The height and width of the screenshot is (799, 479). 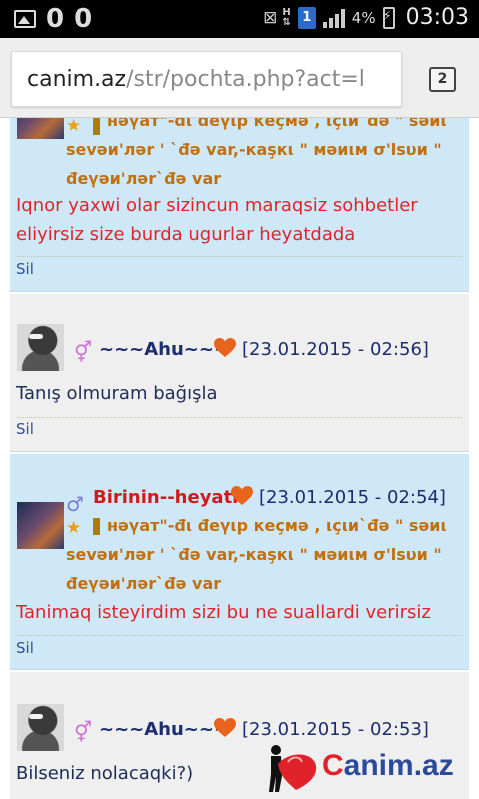 What do you see at coordinates (75, 504) in the screenshot?
I see `male-icon: ♂` at bounding box center [75, 504].